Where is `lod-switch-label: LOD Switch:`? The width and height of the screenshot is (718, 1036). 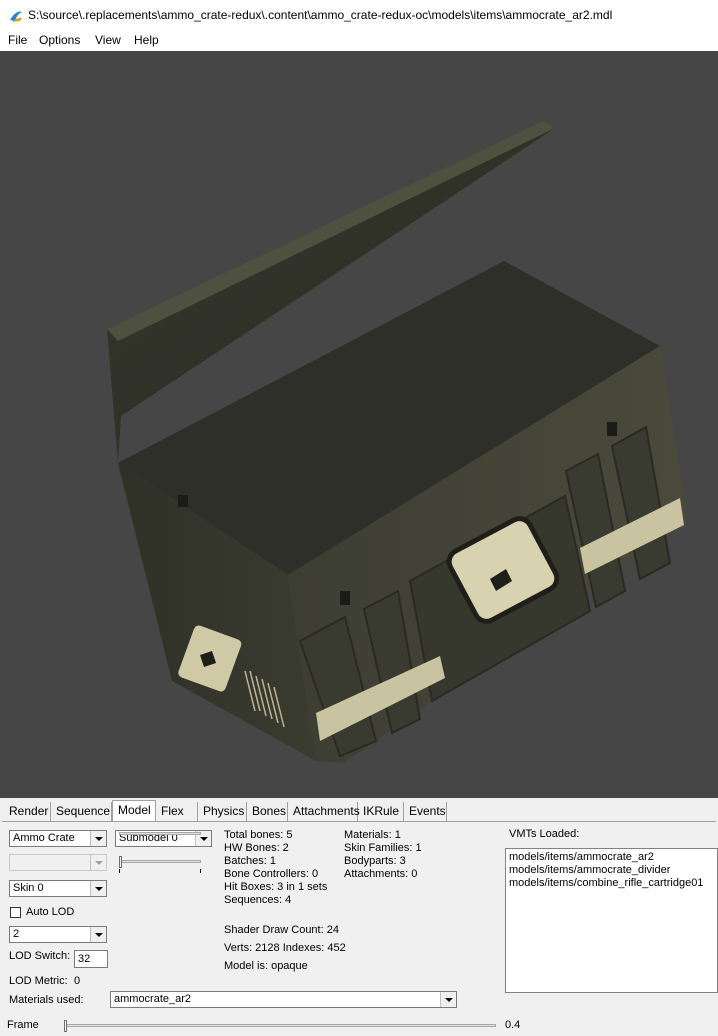 lod-switch-label: LOD Switch: is located at coordinates (40, 956).